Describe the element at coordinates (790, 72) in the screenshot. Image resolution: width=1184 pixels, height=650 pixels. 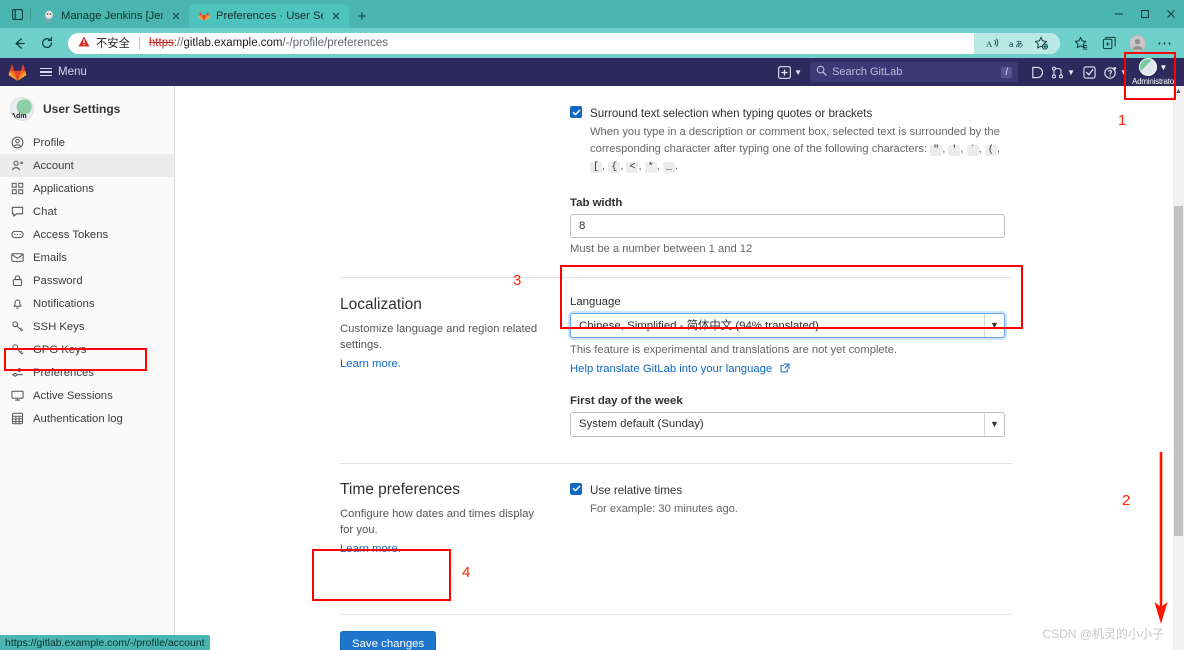
I see `plus-icon: ▼` at that location.